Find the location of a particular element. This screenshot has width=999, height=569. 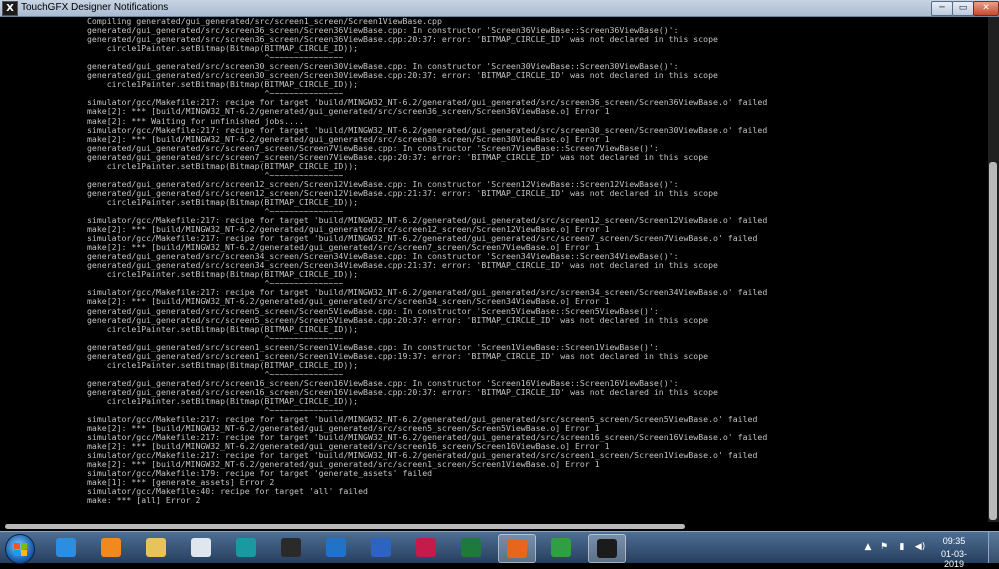

vertical-scrollbar is located at coordinates (993, 269).